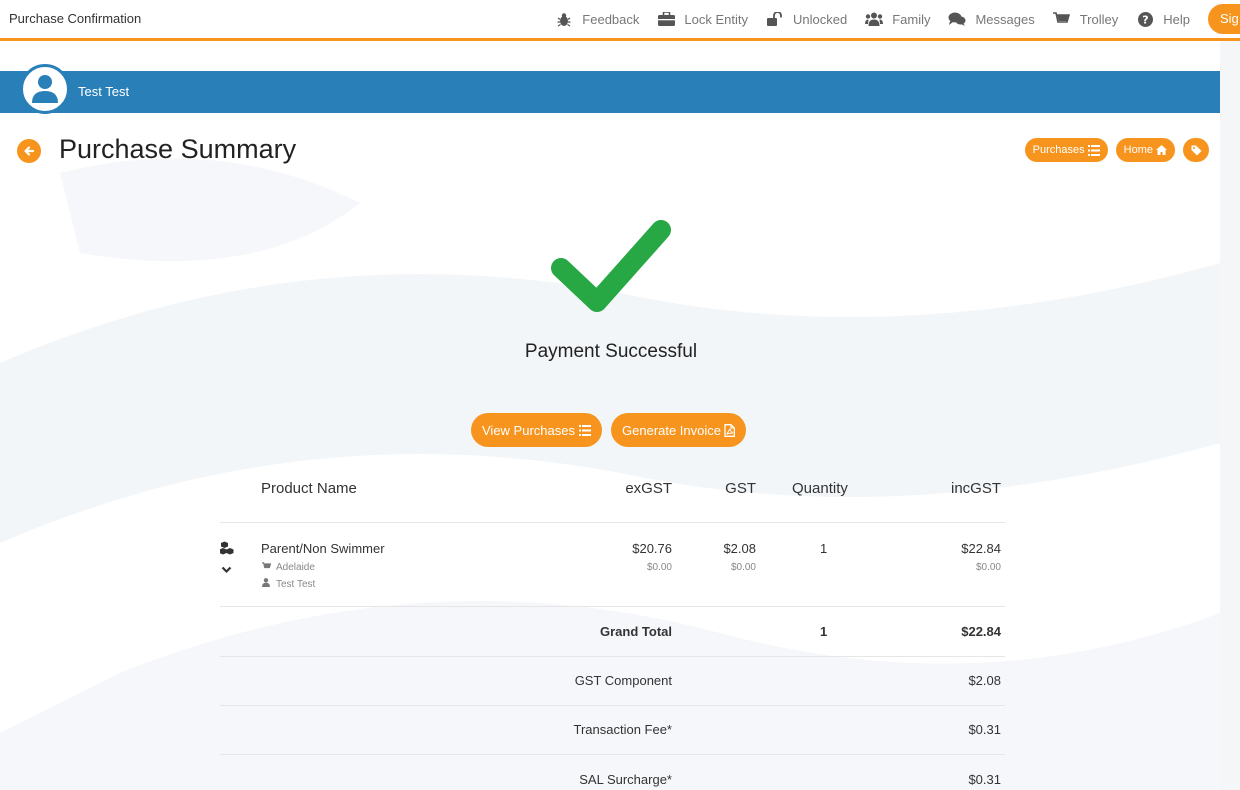 This screenshot has height=790, width=1240. Describe the element at coordinates (295, 567) in the screenshot. I see `product-location-text: Adelaide` at that location.